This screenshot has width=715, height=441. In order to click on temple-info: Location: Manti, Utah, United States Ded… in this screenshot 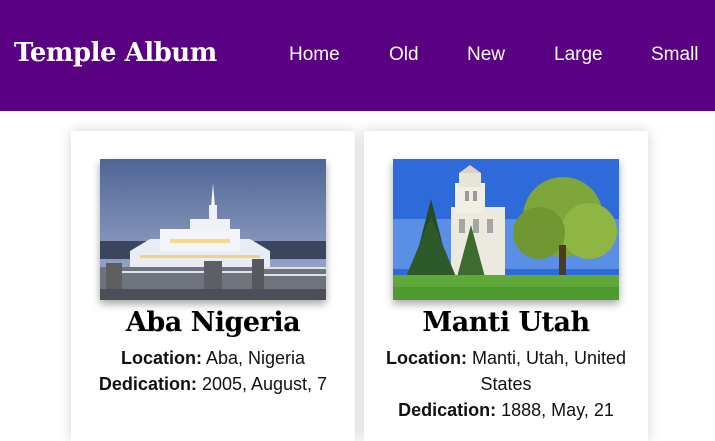, I will do `click(506, 384)`.